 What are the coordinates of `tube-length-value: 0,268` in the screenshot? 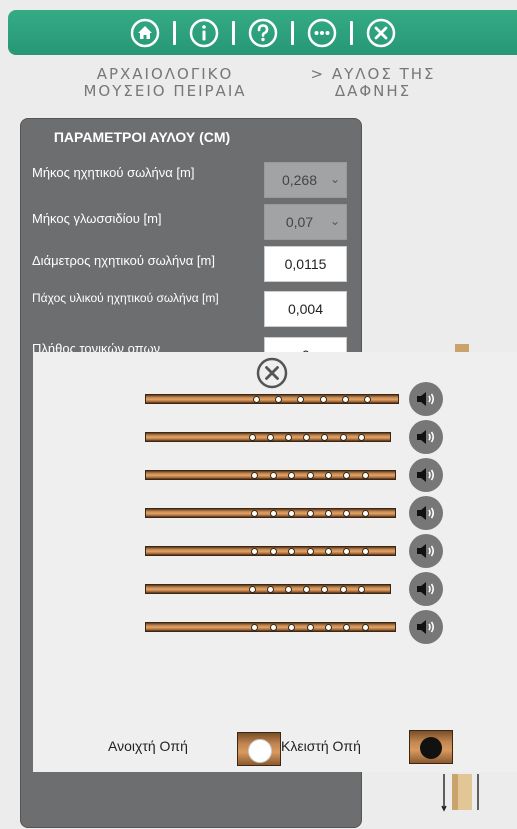 It's located at (299, 180).